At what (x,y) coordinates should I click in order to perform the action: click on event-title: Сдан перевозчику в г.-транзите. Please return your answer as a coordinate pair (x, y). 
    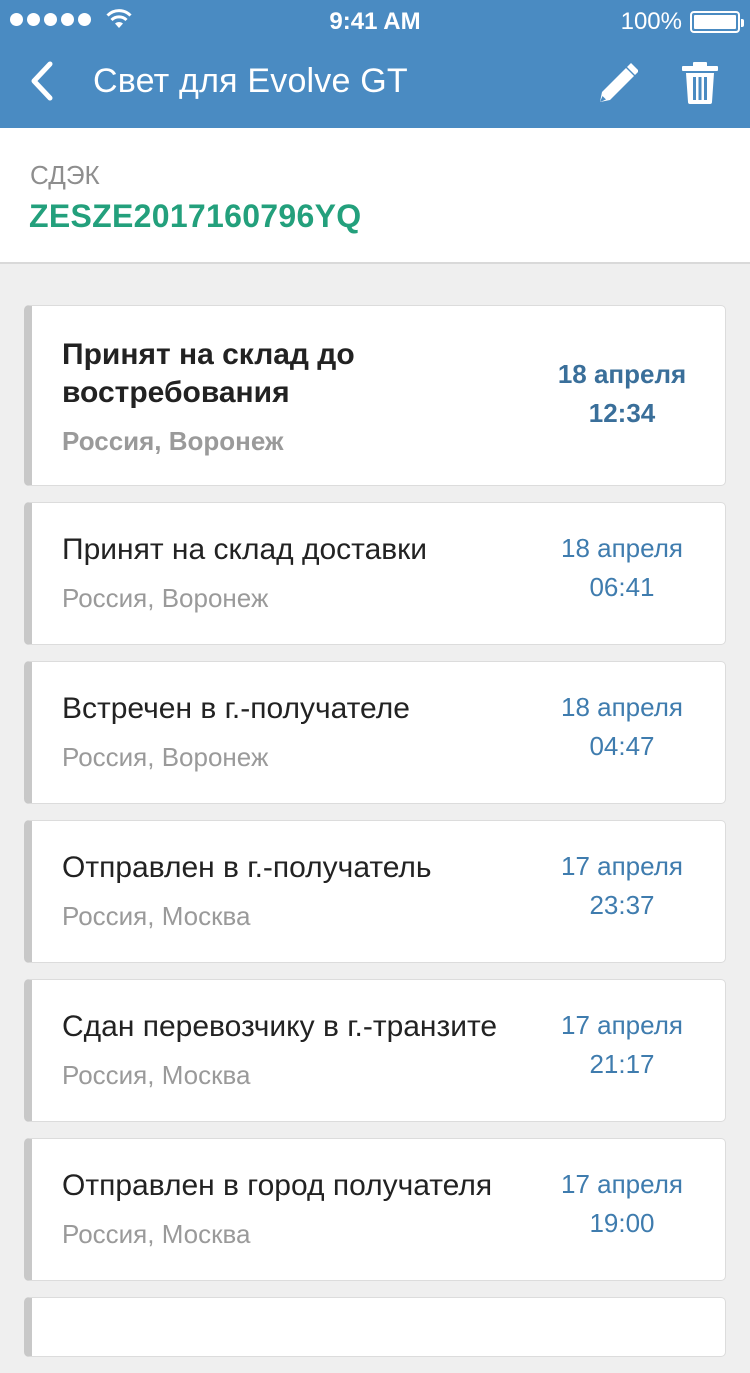
    Looking at the image, I should click on (280, 1026).